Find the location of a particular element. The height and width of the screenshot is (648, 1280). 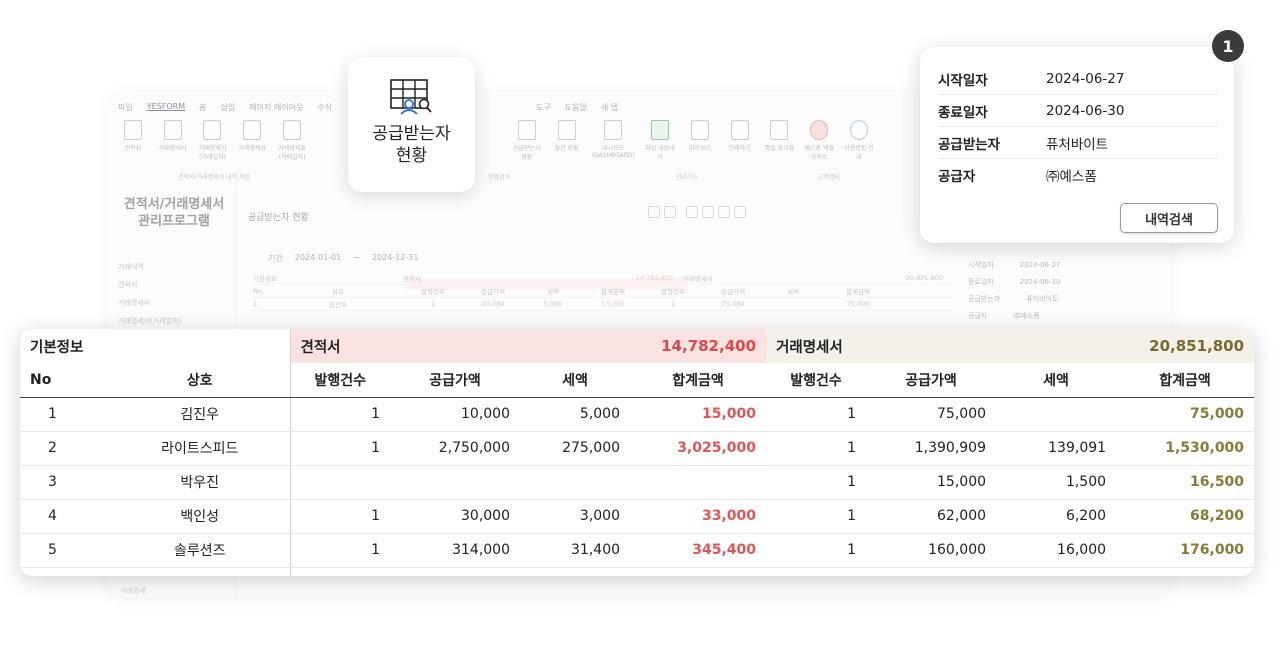

trash-icon is located at coordinates (779, 130).